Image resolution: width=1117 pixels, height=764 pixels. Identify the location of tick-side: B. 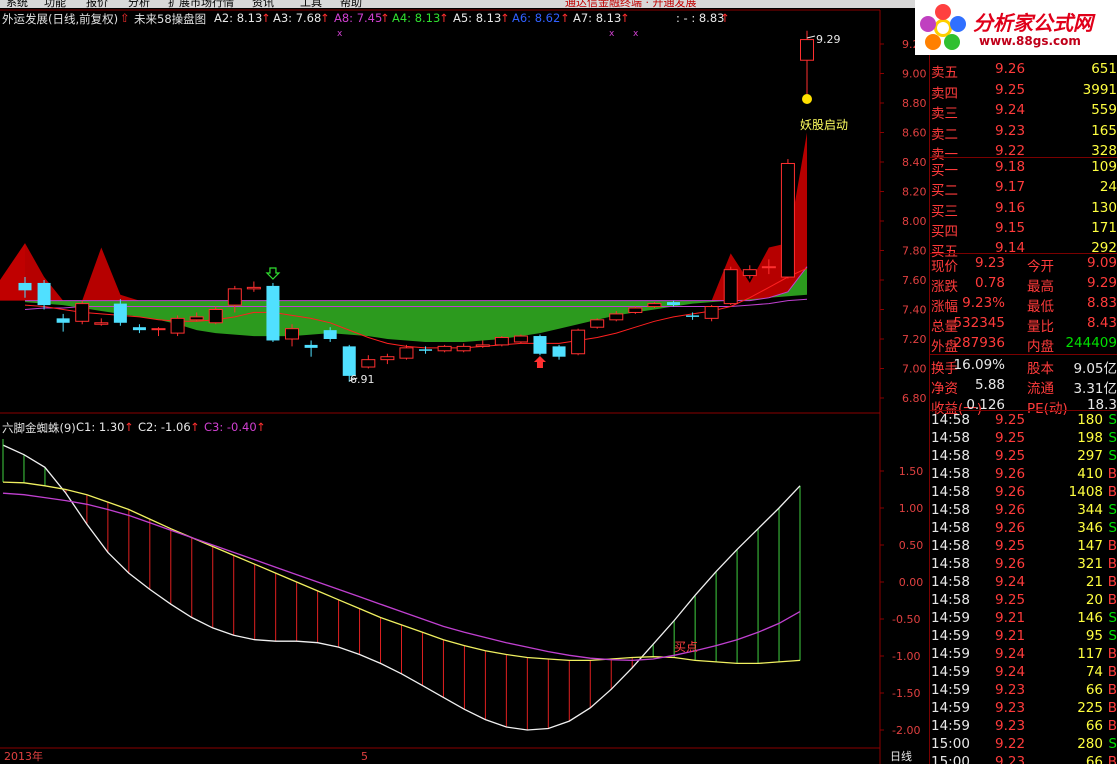
(1112, 690).